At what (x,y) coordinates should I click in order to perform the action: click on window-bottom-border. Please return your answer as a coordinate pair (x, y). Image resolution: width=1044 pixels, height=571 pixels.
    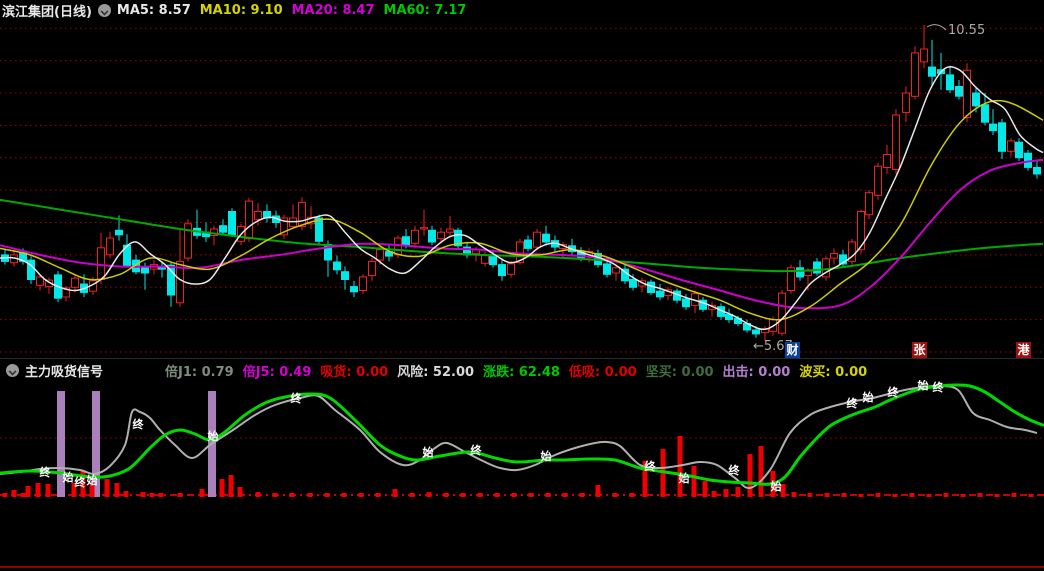
    Looking at the image, I should click on (522, 567).